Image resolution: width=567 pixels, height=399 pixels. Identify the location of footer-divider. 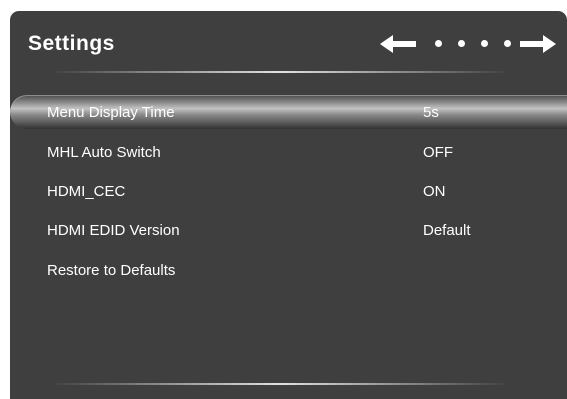
(280, 384).